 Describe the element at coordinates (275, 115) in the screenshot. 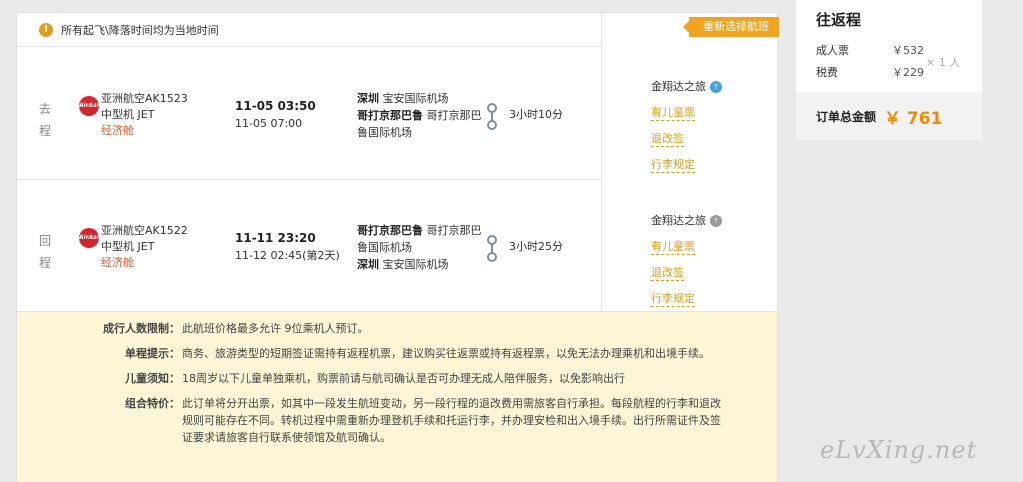

I see `flight-times: 11-05 03:50 11-05 07:00` at that location.